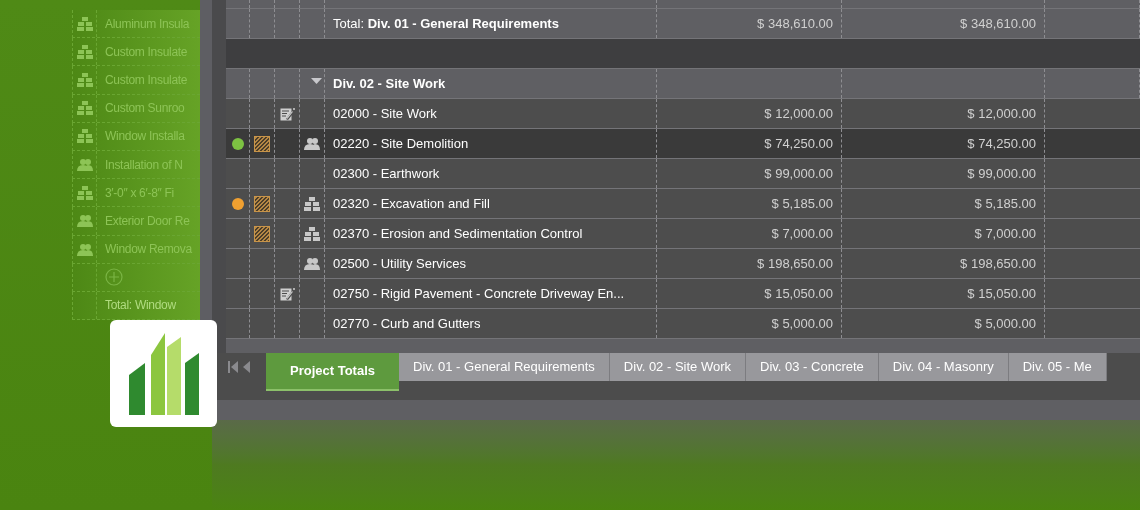 The width and height of the screenshot is (1140, 510). I want to click on total-label: Total: Window, so click(140, 305).